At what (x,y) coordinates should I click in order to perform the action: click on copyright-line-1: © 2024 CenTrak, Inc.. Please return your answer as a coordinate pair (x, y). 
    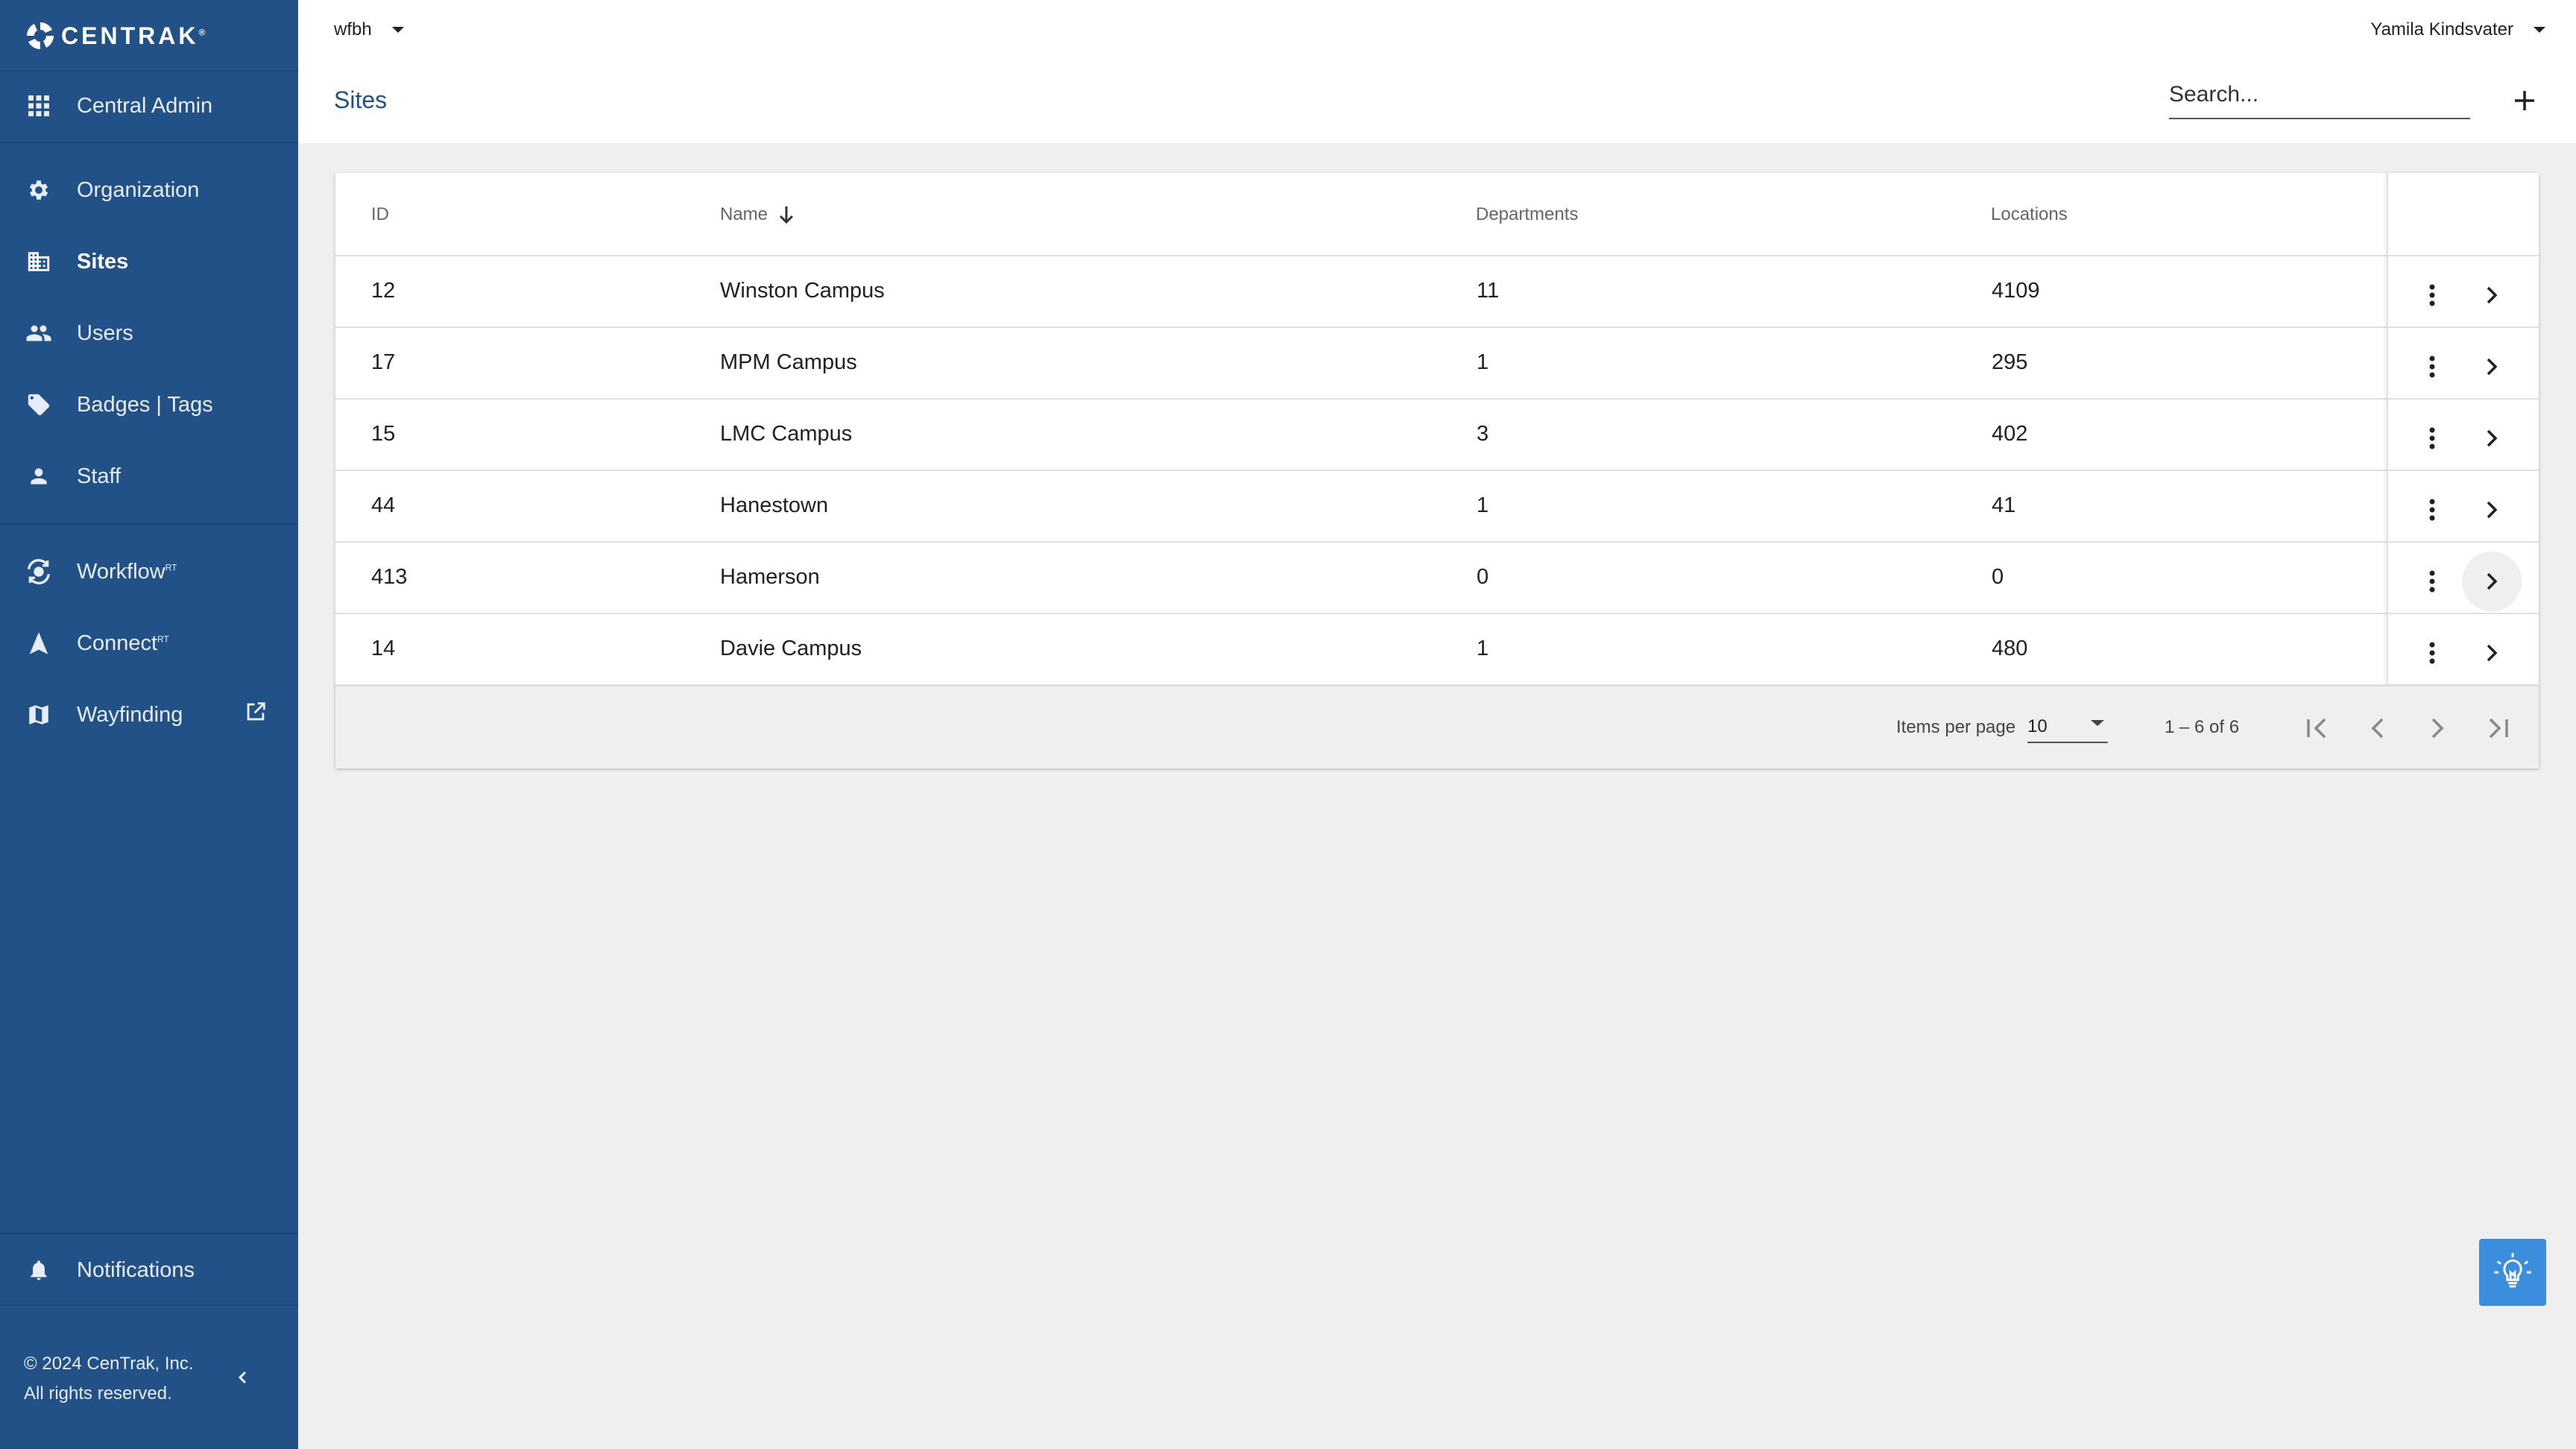
    Looking at the image, I should click on (109, 1364).